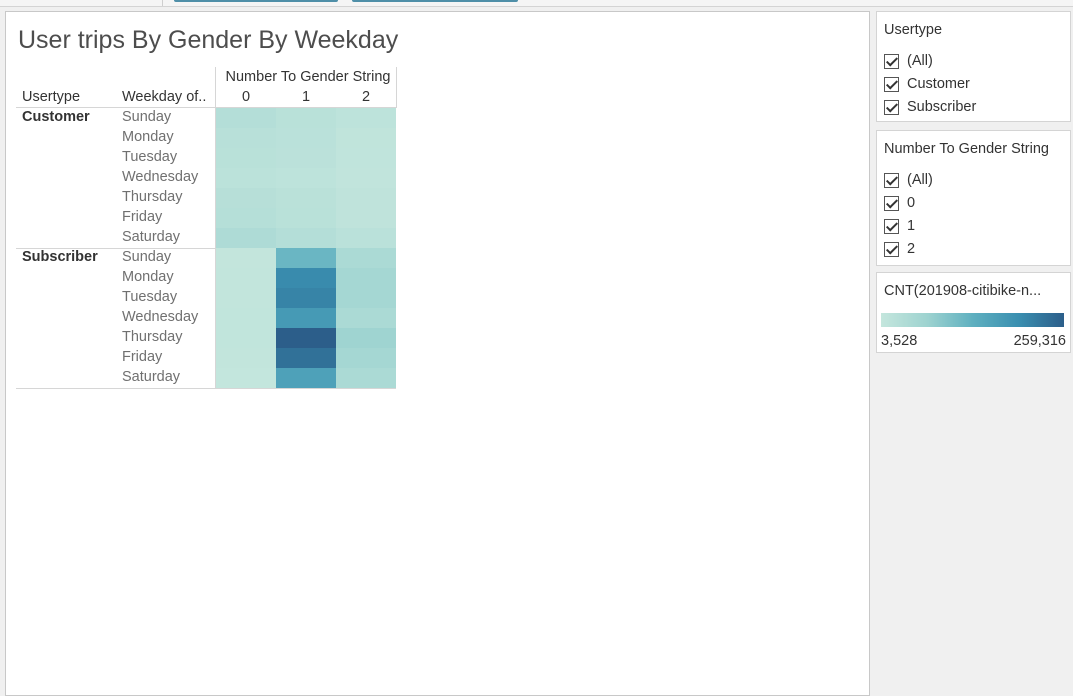 The width and height of the screenshot is (1073, 696). I want to click on filter-option-label: 2, so click(911, 249).